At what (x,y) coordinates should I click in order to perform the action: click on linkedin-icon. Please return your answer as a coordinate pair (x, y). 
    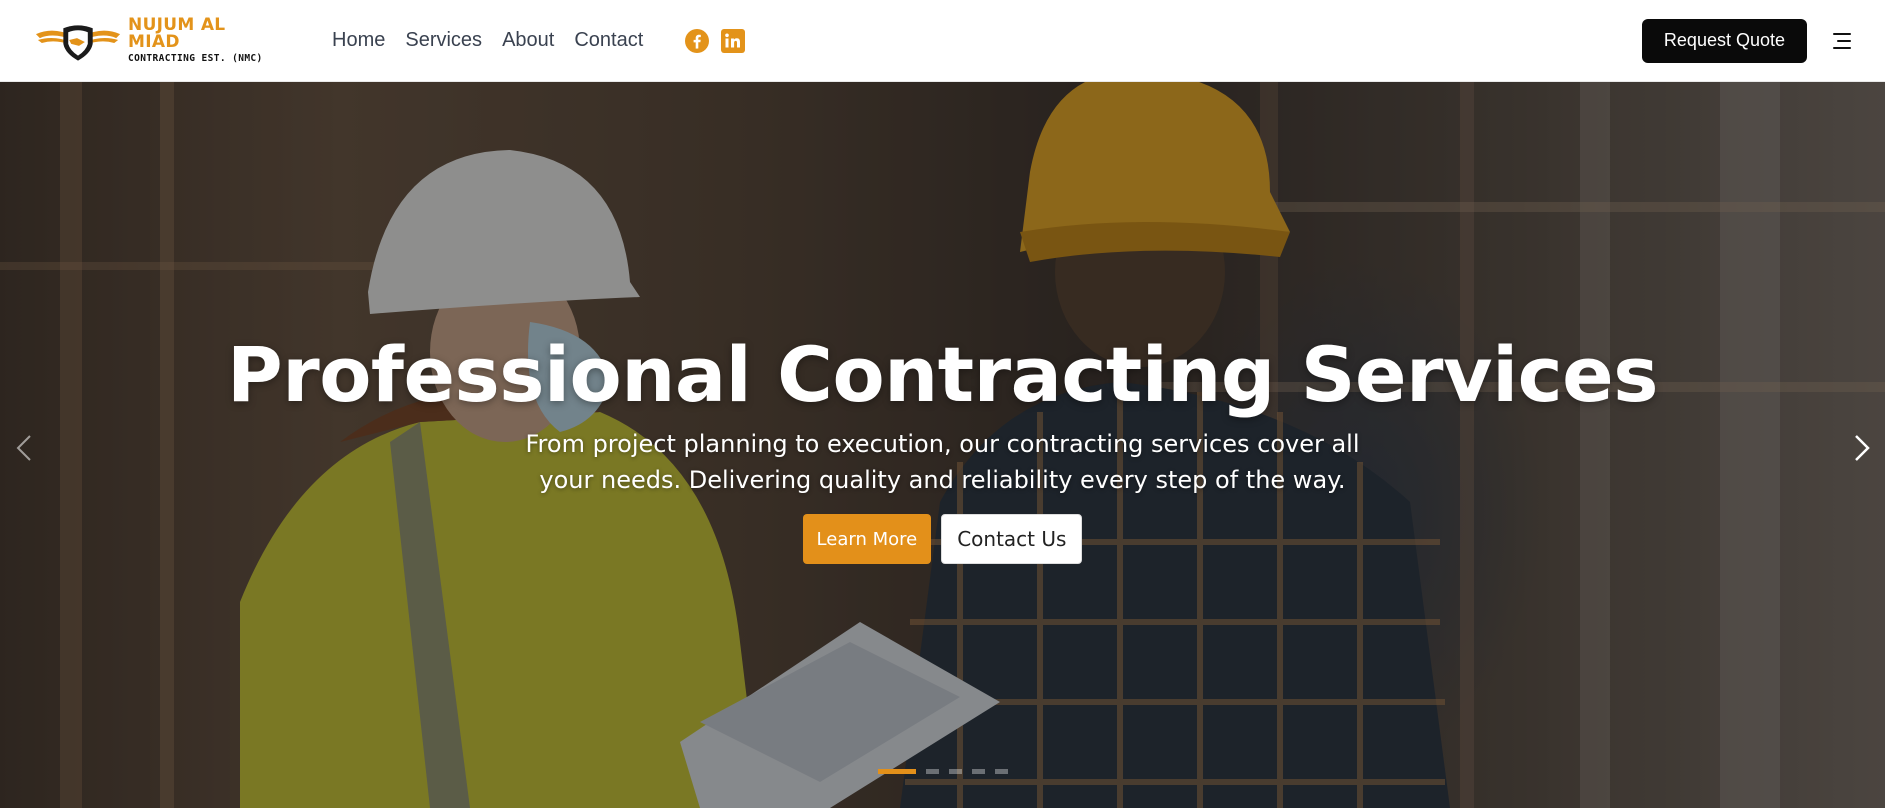
    Looking at the image, I should click on (733, 40).